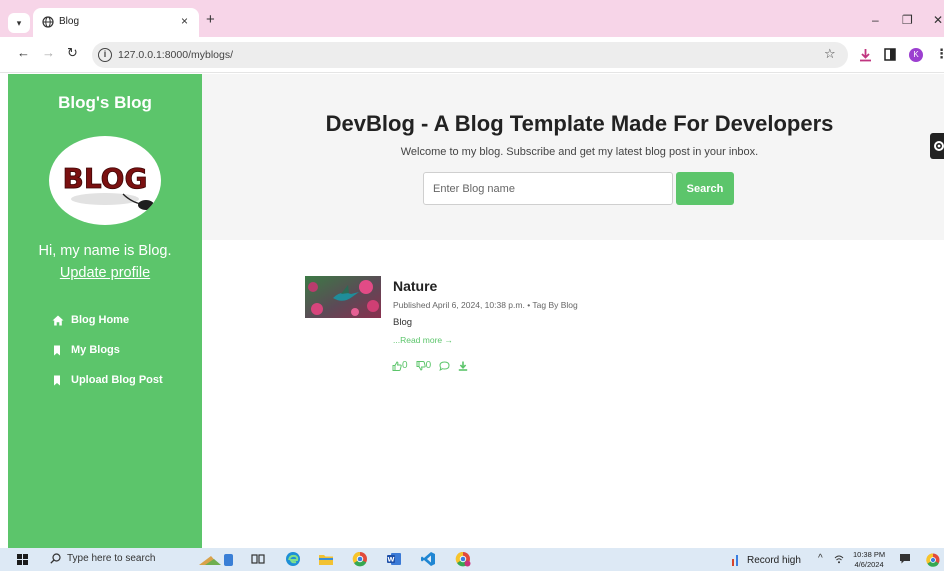  What do you see at coordinates (735, 560) in the screenshot?
I see `stock-trend-icon` at bounding box center [735, 560].